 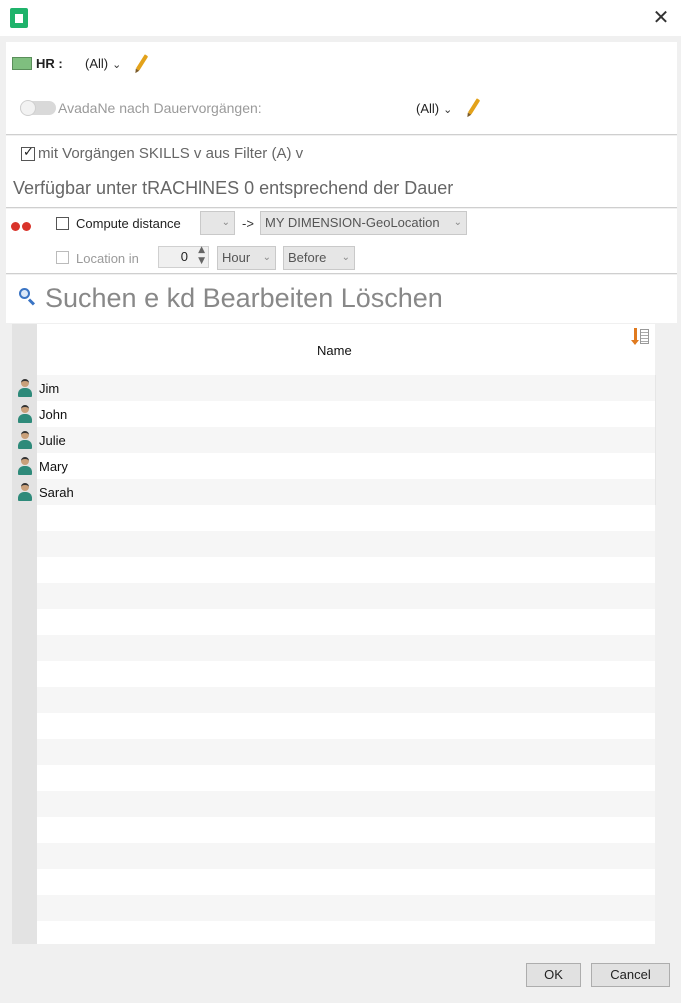 I want to click on skills-checkbox-label: mit Vorgängen SKILLS v aus Filter (A) v, so click(x=171, y=153).